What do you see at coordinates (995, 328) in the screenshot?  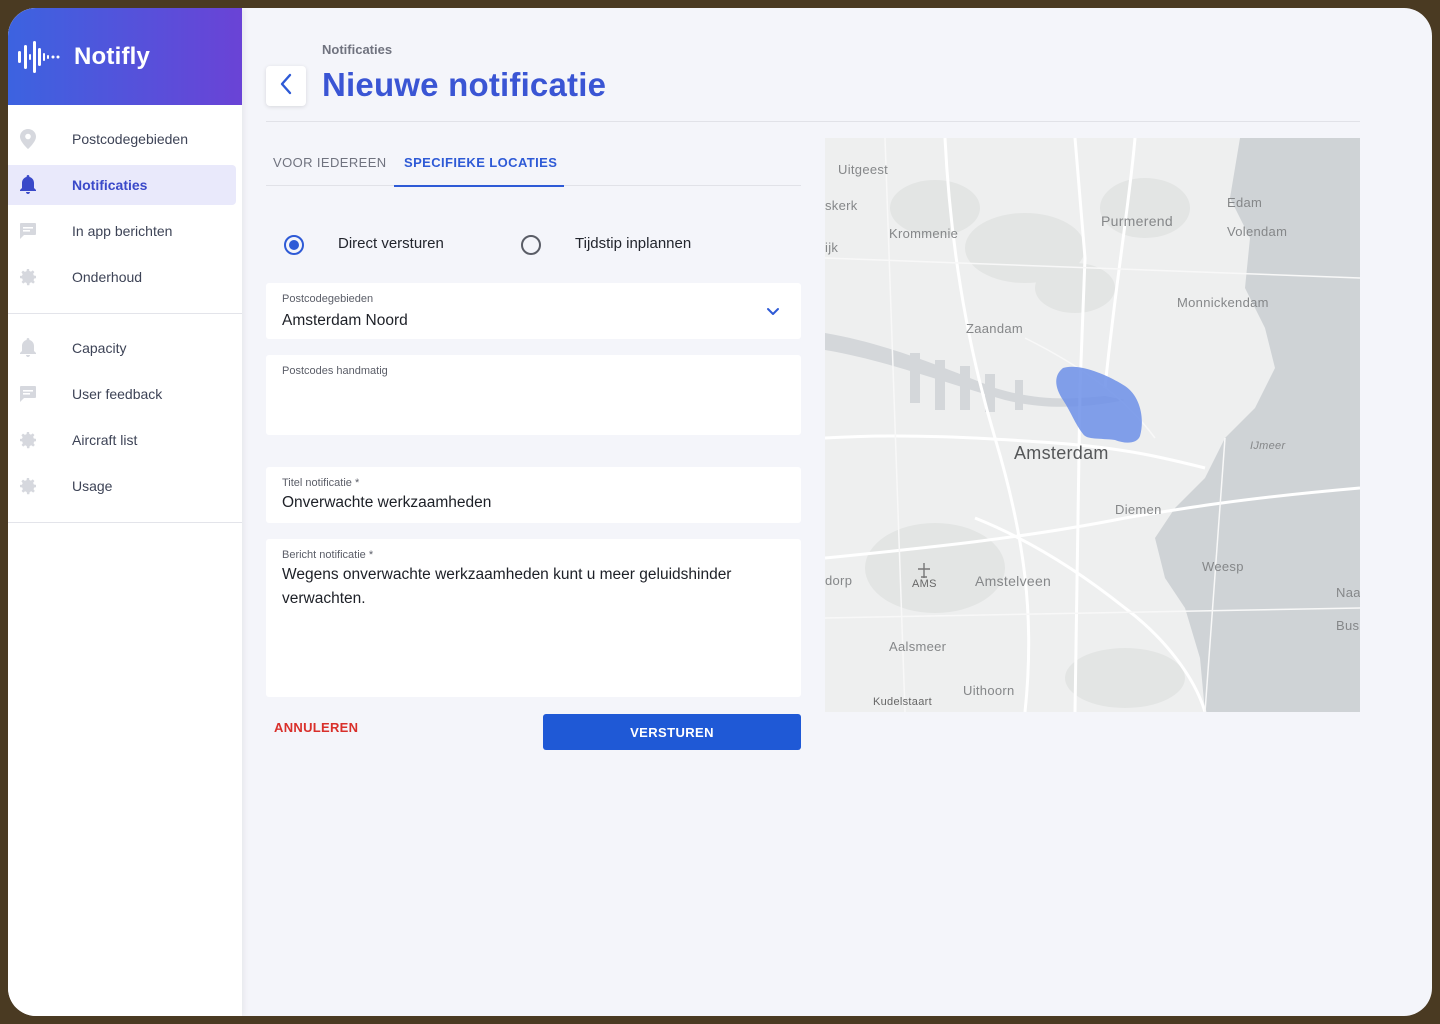 I see `map-label: Zaandam` at bounding box center [995, 328].